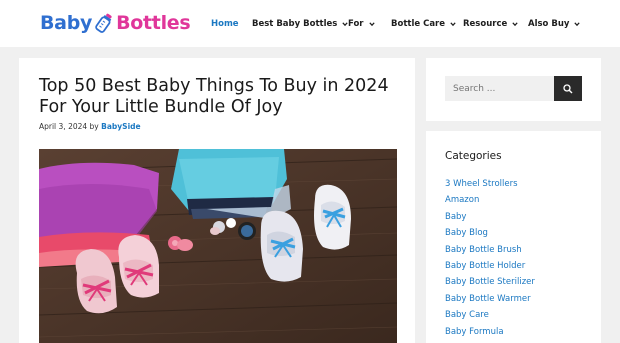 The image size is (620, 343). I want to click on bottle-icon, so click(103, 23).